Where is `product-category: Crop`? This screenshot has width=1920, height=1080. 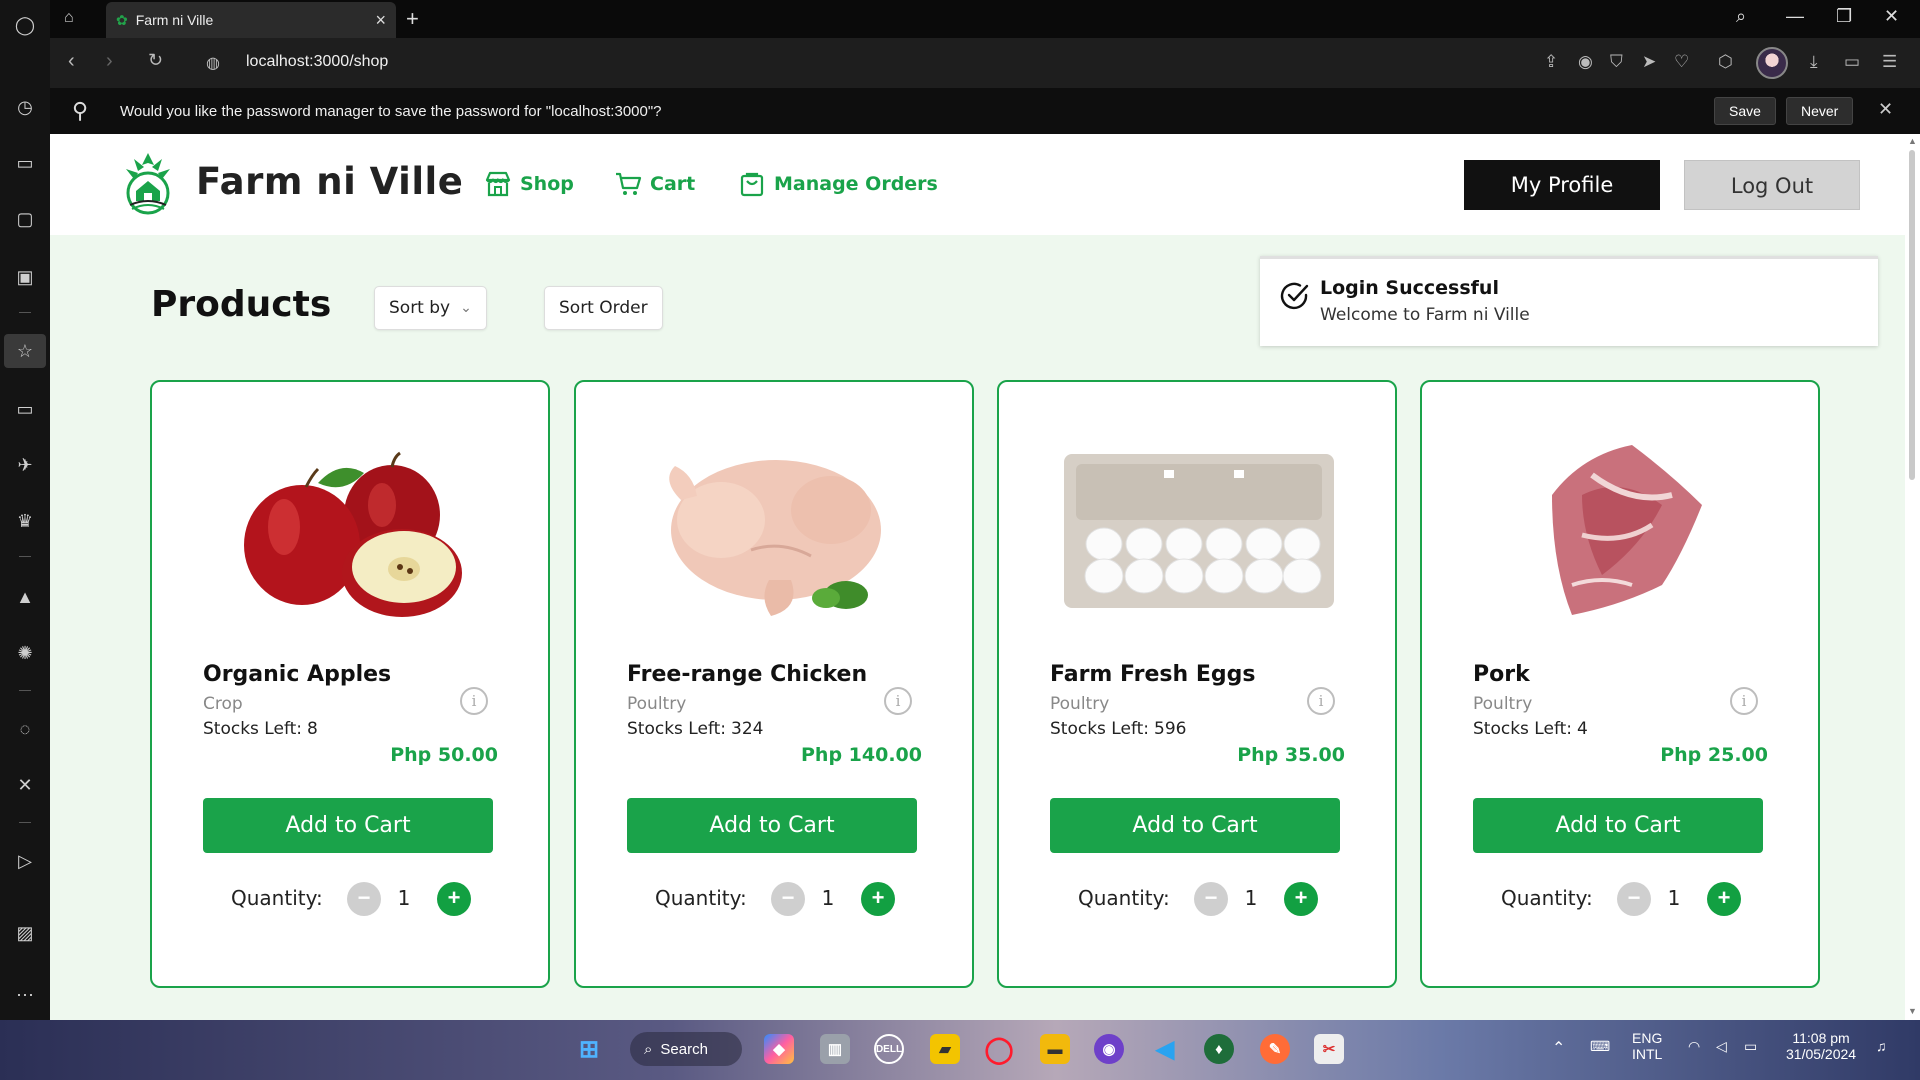
product-category: Crop is located at coordinates (223, 704).